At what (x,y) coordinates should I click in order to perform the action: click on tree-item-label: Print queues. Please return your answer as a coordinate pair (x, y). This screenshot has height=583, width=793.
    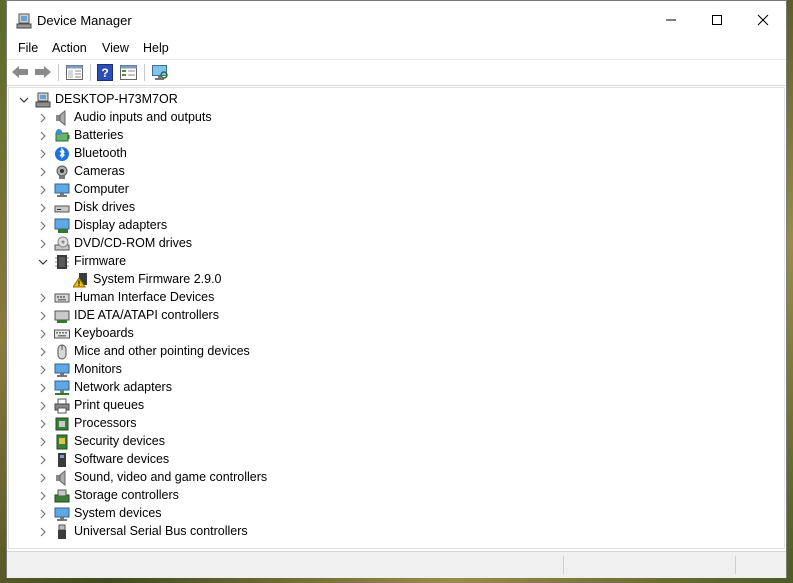
    Looking at the image, I should click on (109, 405).